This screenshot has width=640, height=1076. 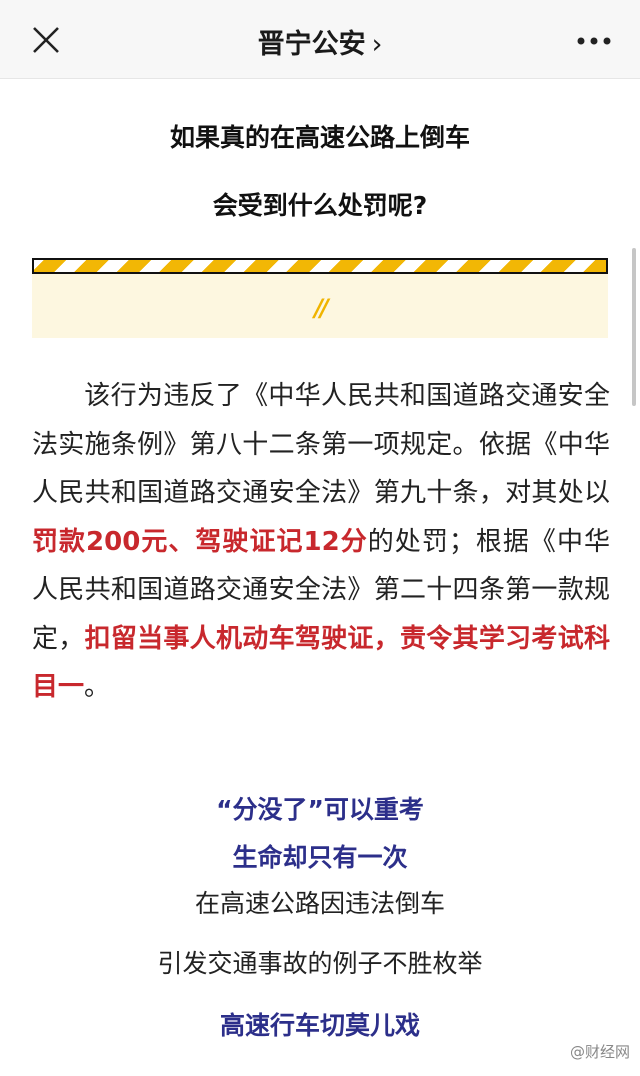 I want to click on slash-mark-icon: //, so click(x=321, y=308).